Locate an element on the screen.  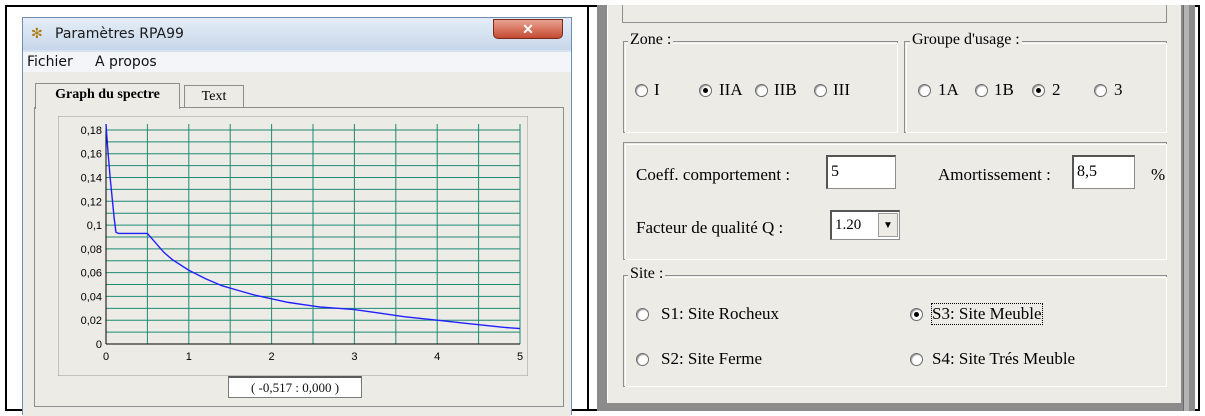
site-radio-s4 is located at coordinates (916, 359).